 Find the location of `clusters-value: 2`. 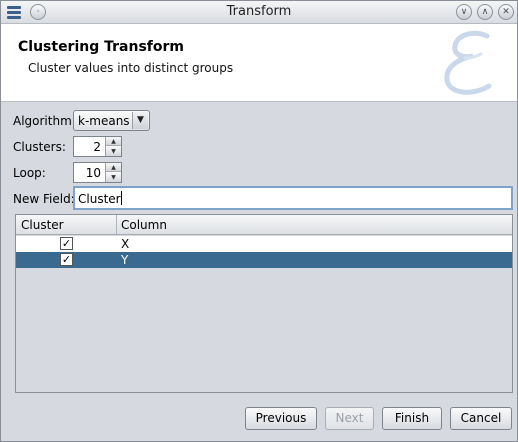

clusters-value: 2 is located at coordinates (97, 147).